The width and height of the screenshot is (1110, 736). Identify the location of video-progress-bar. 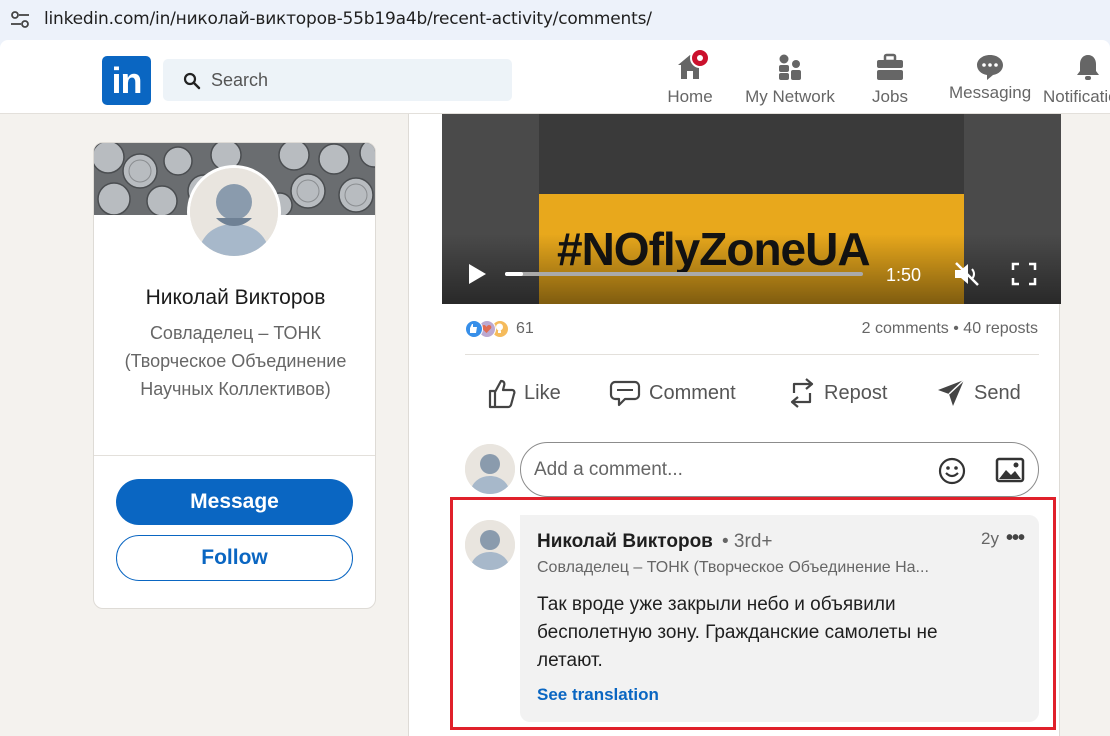
(684, 274).